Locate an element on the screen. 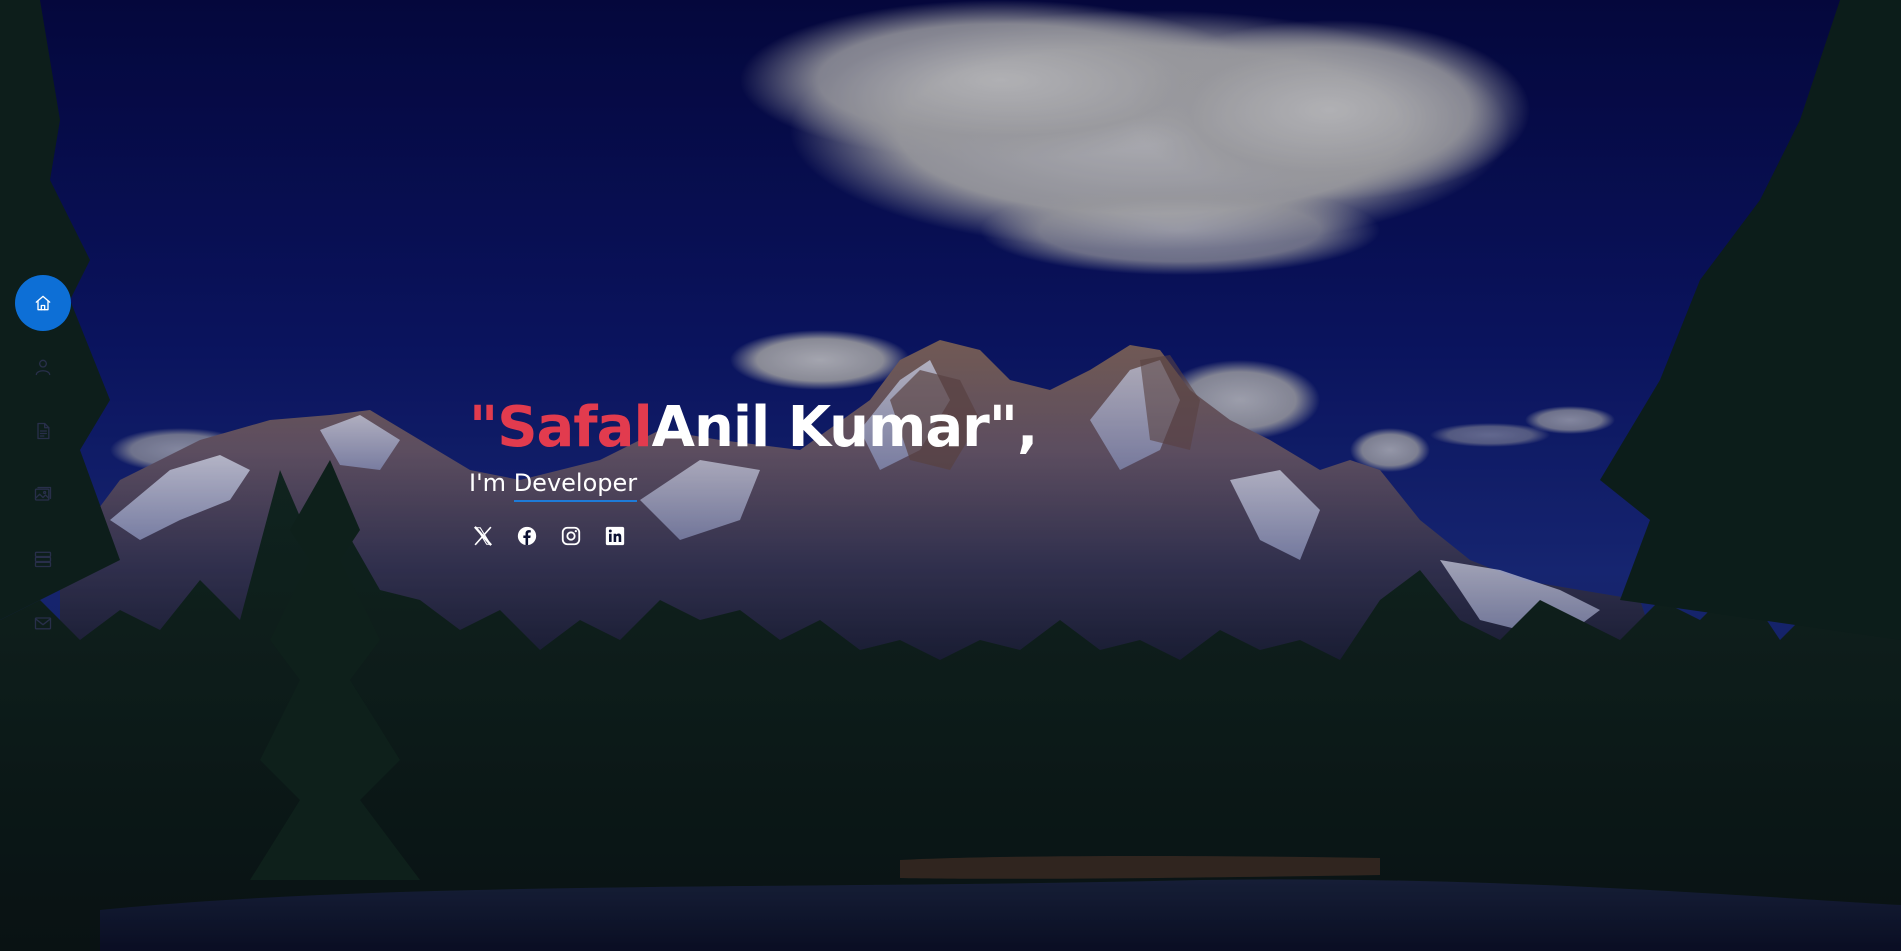 This screenshot has width=1901, height=951. linkedin-link is located at coordinates (615, 536).